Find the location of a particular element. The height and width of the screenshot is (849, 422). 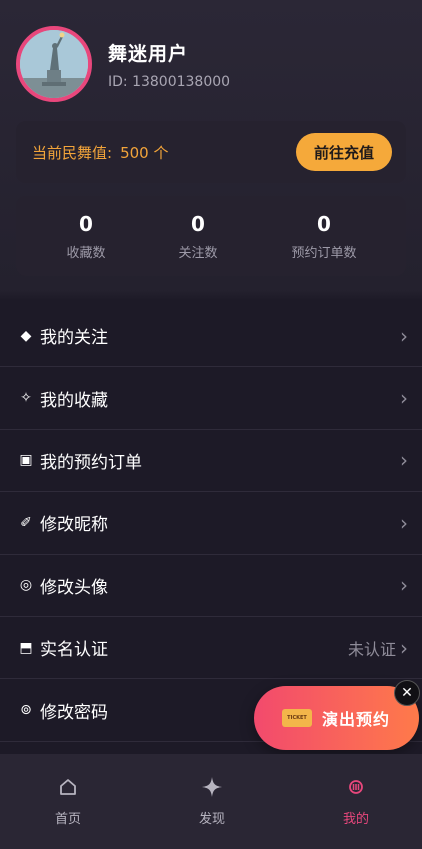

show-booking-label: 演出预约 is located at coordinates (356, 719).